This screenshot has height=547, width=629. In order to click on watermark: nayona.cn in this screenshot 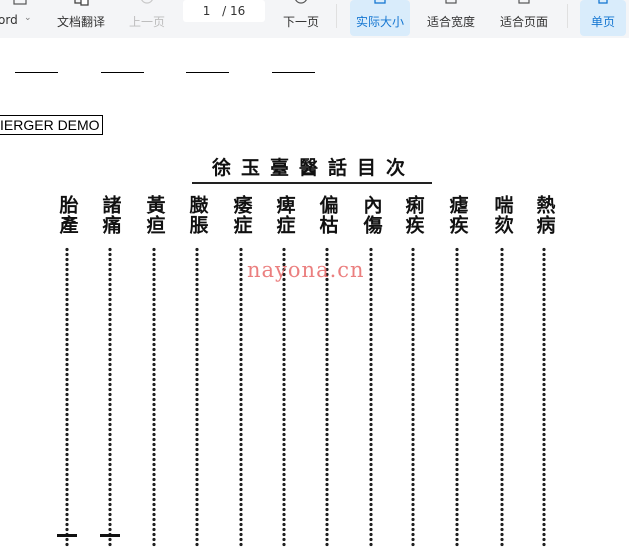, I will do `click(306, 270)`.